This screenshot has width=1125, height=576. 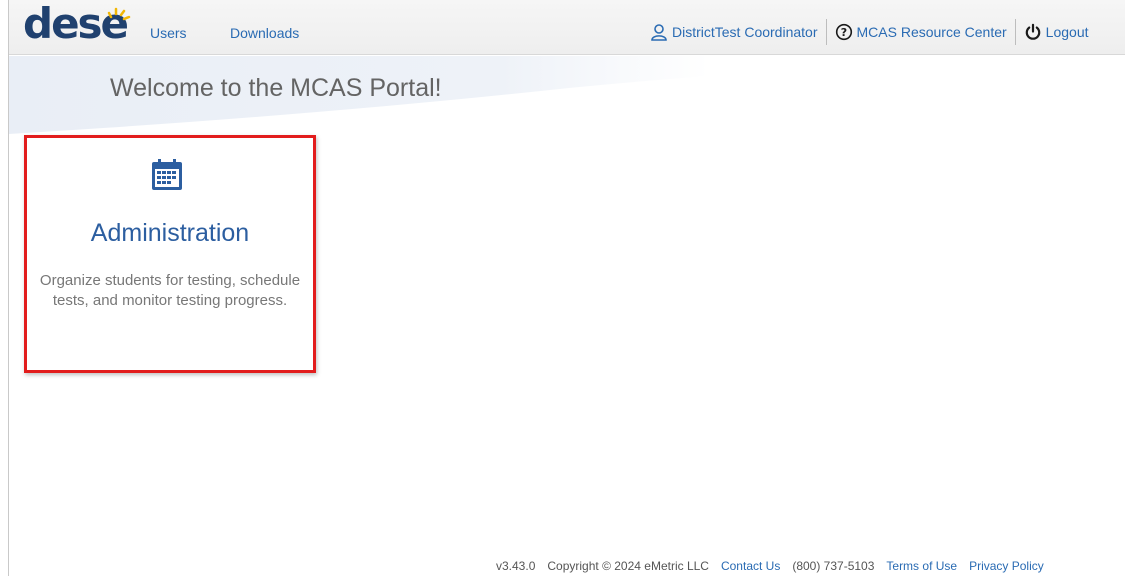 What do you see at coordinates (78, 24) in the screenshot?
I see `dese-logo: dese` at bounding box center [78, 24].